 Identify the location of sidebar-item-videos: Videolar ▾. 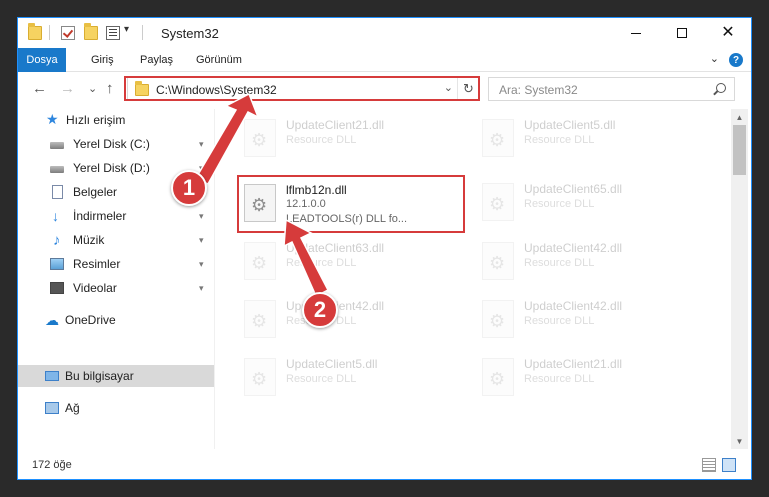
(116, 288).